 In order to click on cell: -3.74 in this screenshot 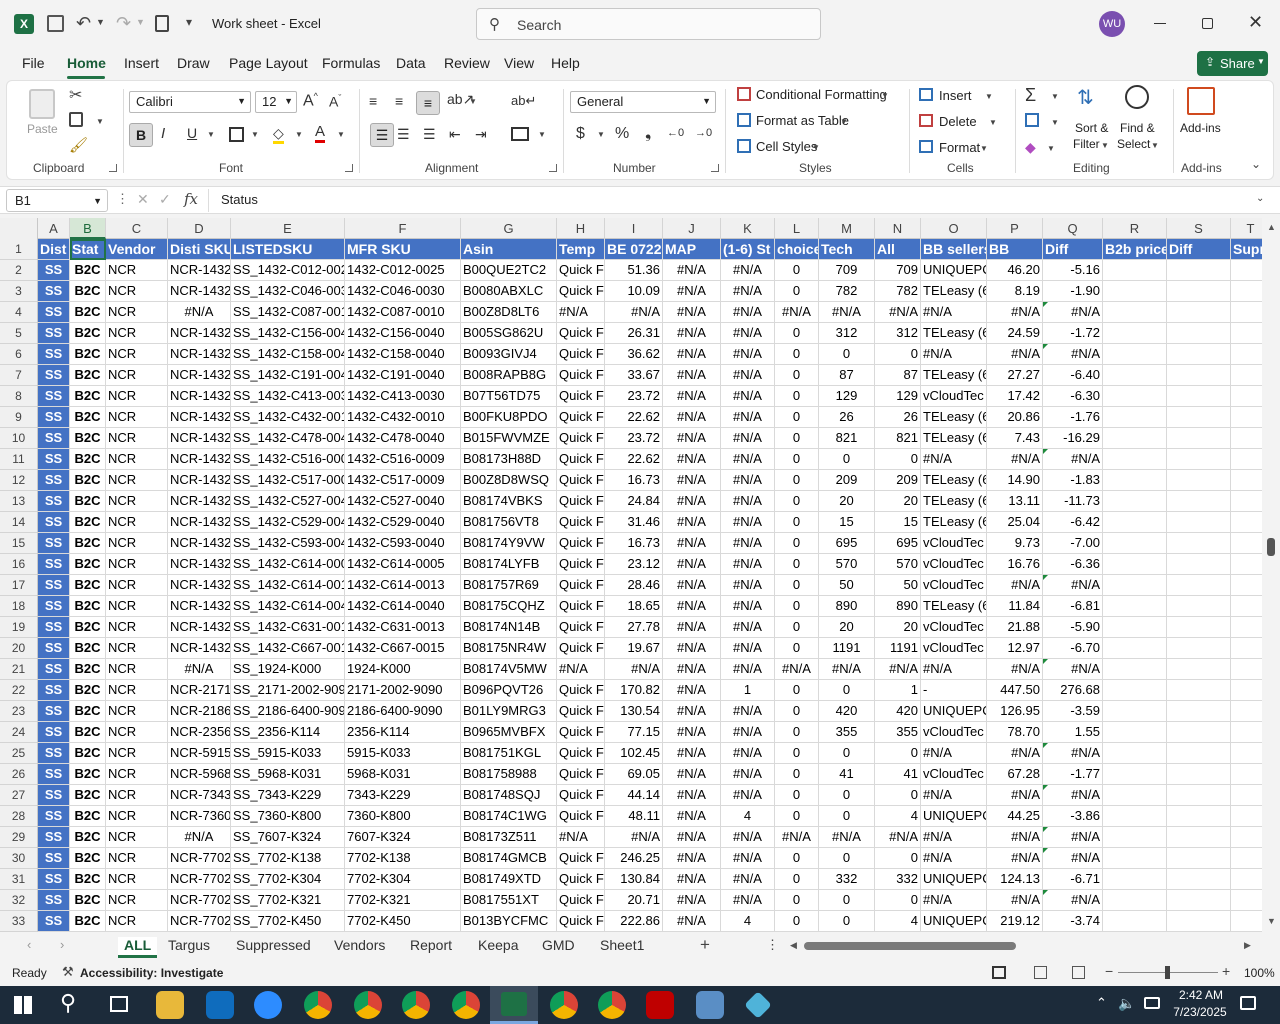, I will do `click(1073, 921)`.